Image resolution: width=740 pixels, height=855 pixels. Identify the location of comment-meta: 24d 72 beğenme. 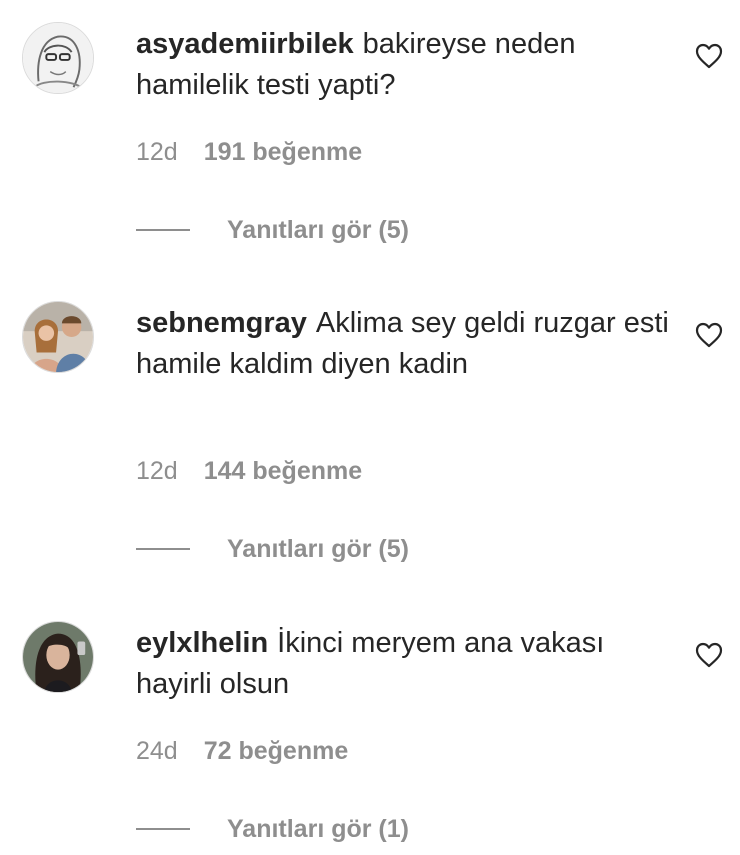
(242, 751).